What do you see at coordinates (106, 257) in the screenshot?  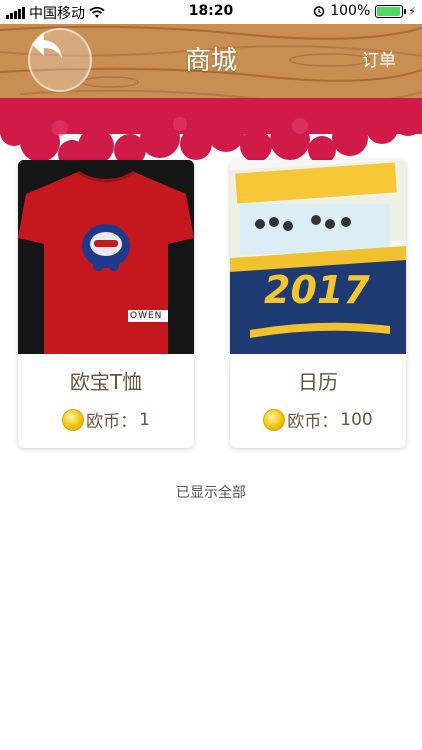 I see `tshirt-image: OWEN` at bounding box center [106, 257].